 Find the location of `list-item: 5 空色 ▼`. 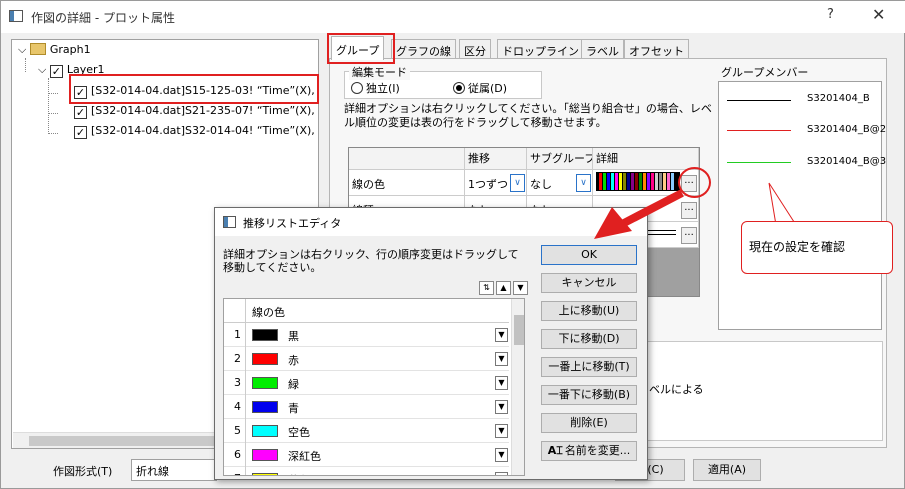

list-item: 5 空色 ▼ is located at coordinates (366, 431).